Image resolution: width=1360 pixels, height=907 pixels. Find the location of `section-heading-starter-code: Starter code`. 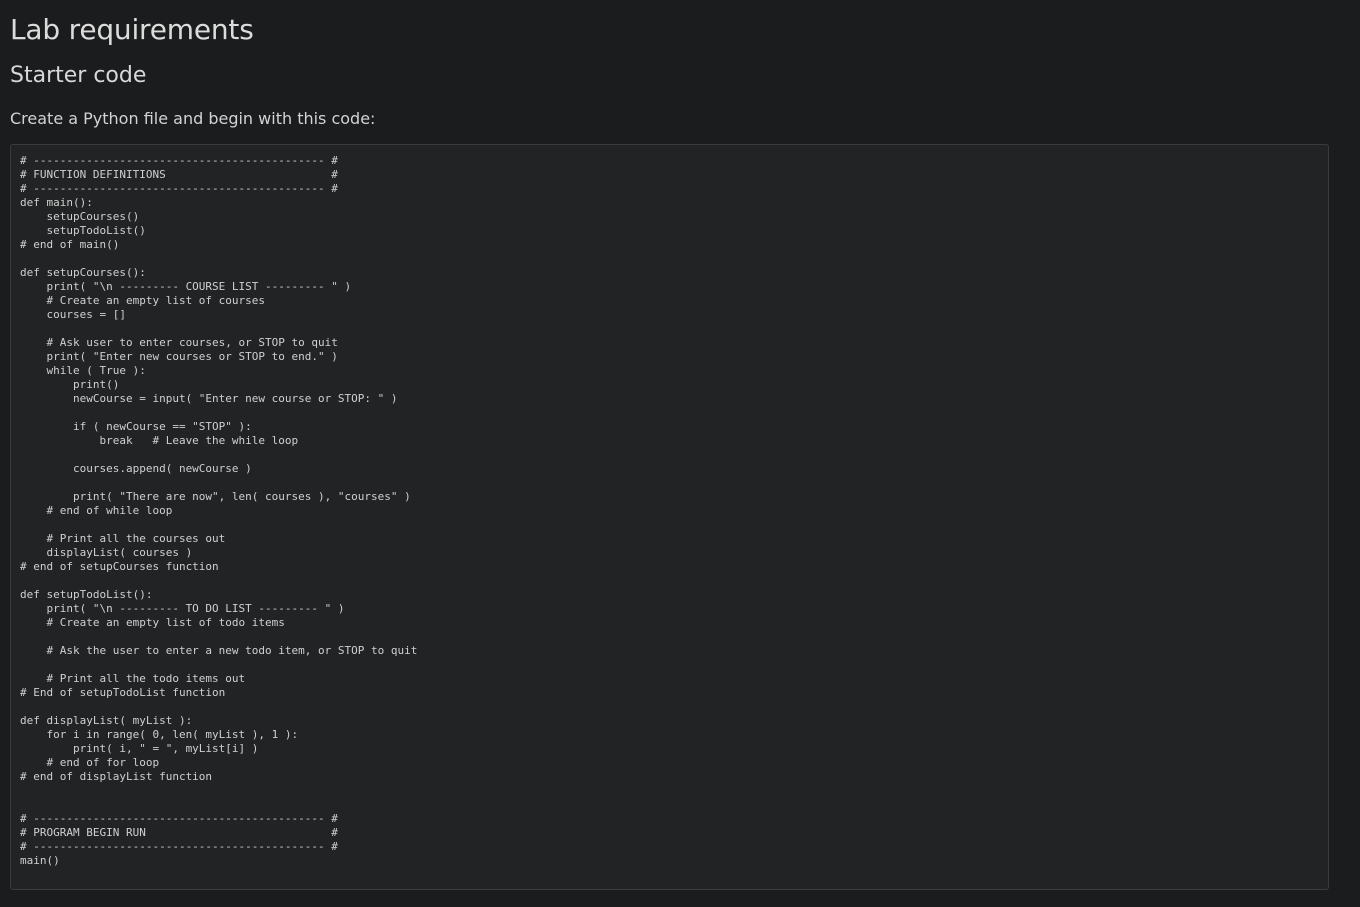

section-heading-starter-code: Starter code is located at coordinates (78, 75).